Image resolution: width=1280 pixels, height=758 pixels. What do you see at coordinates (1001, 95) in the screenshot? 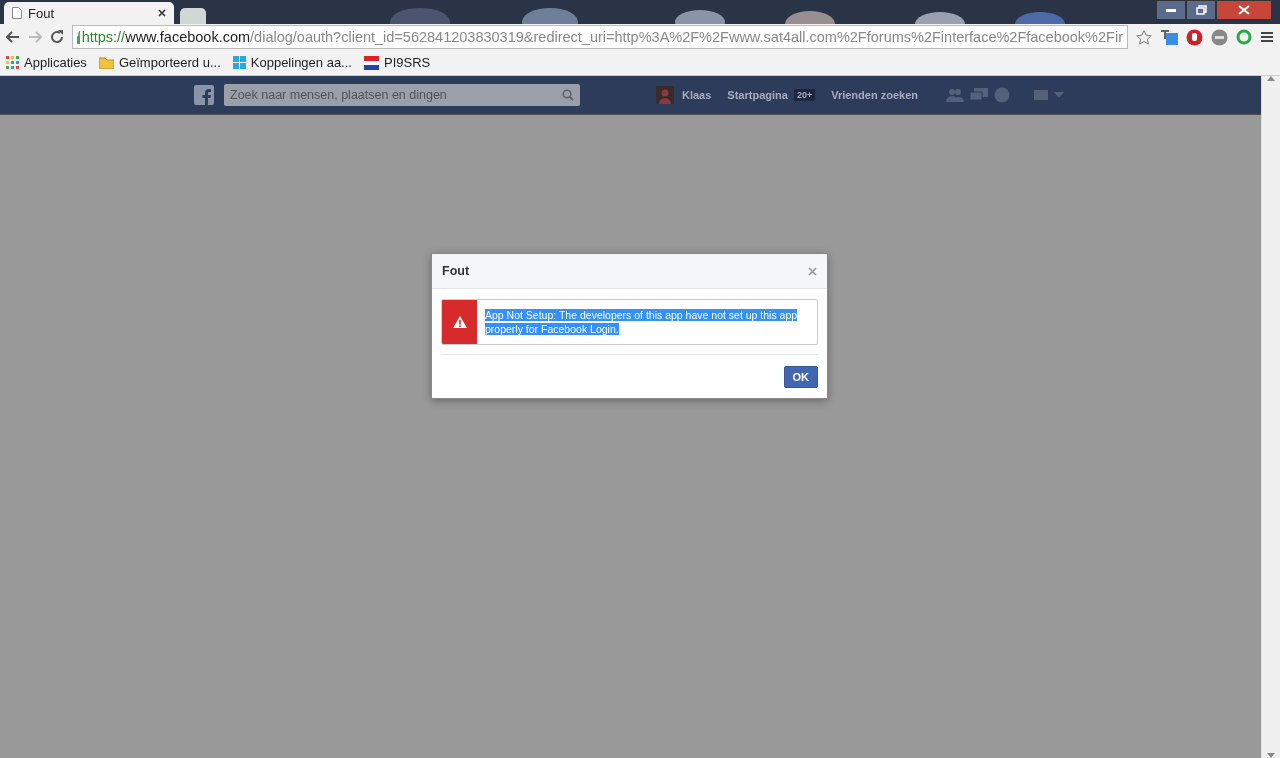
I see `globe-icon` at bounding box center [1001, 95].